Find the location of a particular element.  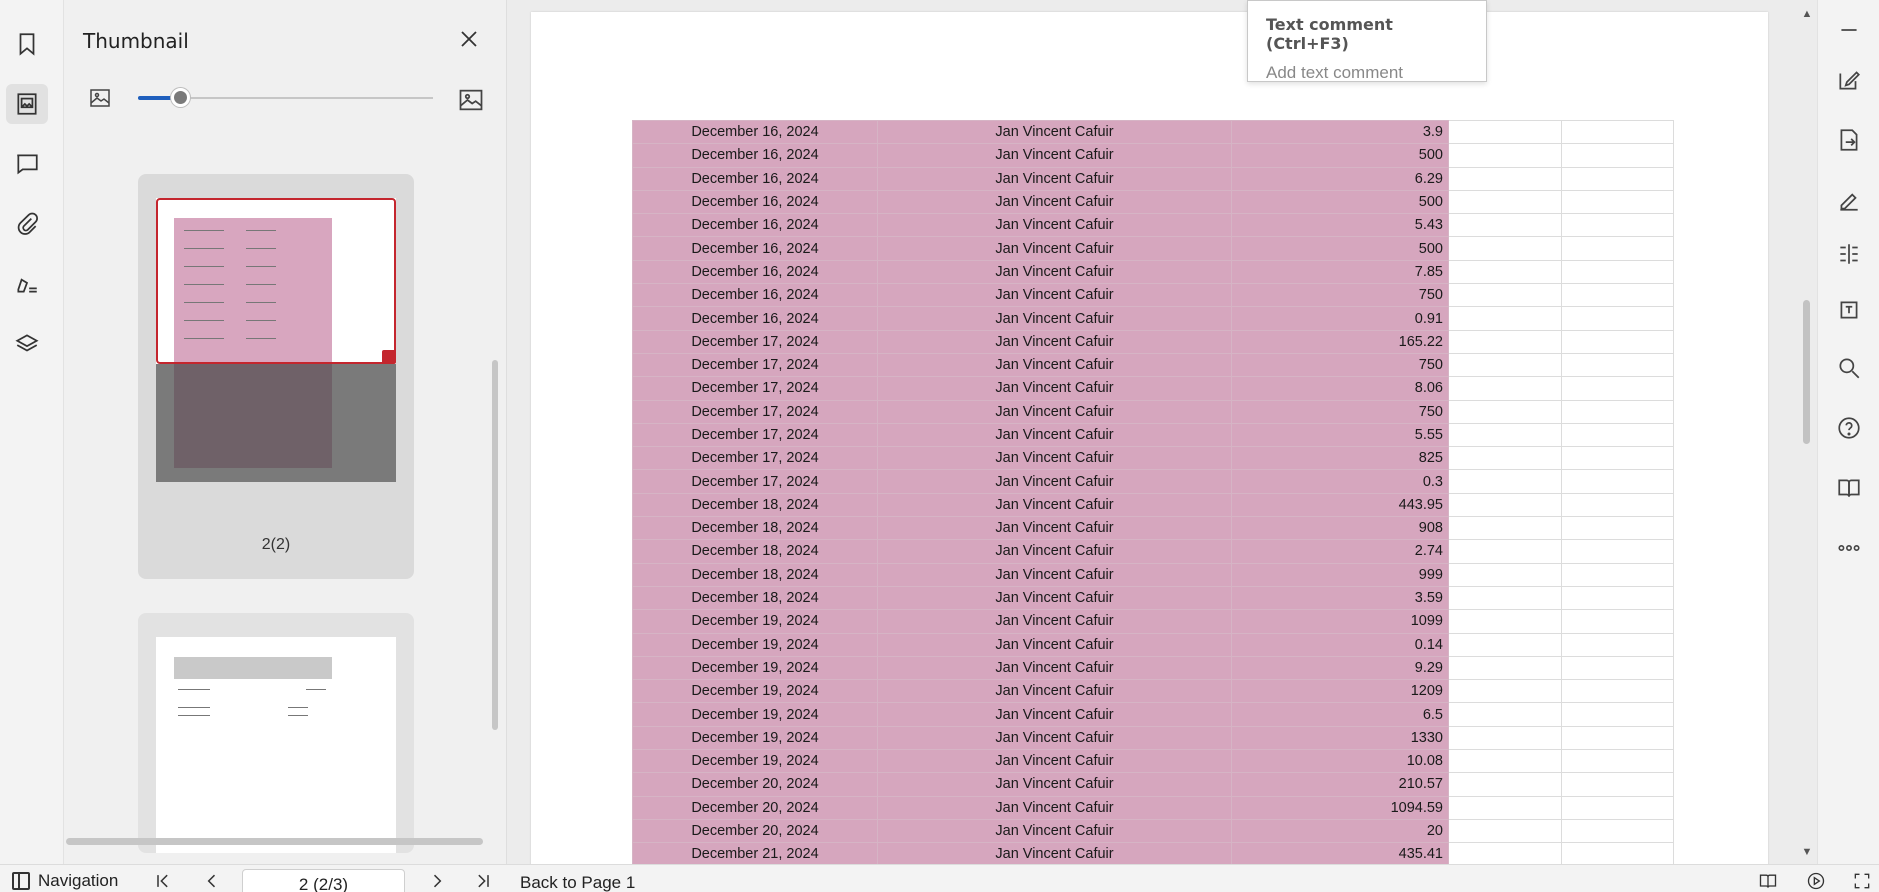

amount-cell: 5.43 is located at coordinates (1340, 225).